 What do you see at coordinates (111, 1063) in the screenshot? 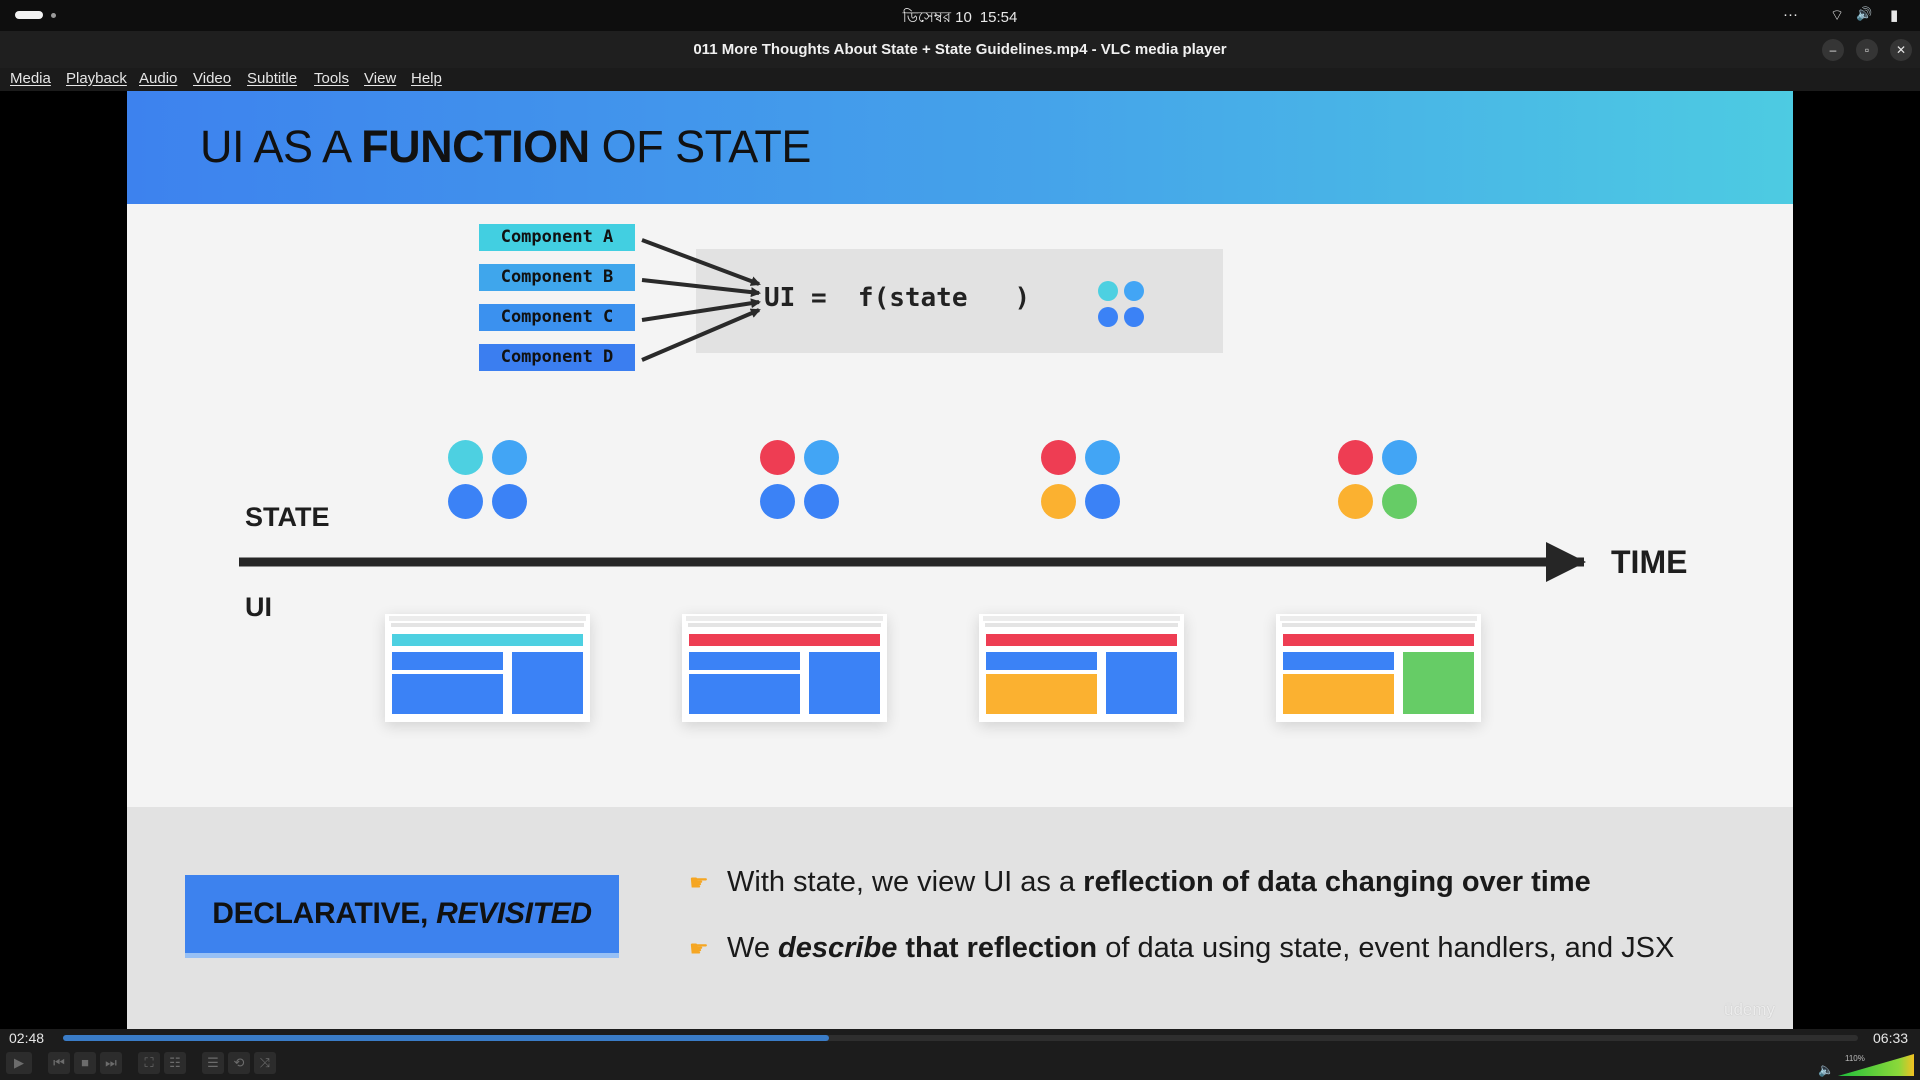
I see `next-button: ⏭` at bounding box center [111, 1063].